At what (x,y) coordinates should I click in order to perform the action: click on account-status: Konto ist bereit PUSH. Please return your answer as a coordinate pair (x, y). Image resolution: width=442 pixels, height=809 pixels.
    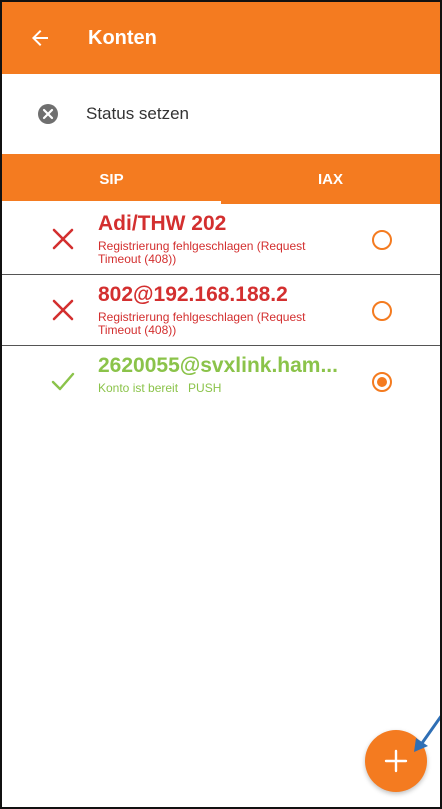
    Looking at the image, I should click on (160, 388).